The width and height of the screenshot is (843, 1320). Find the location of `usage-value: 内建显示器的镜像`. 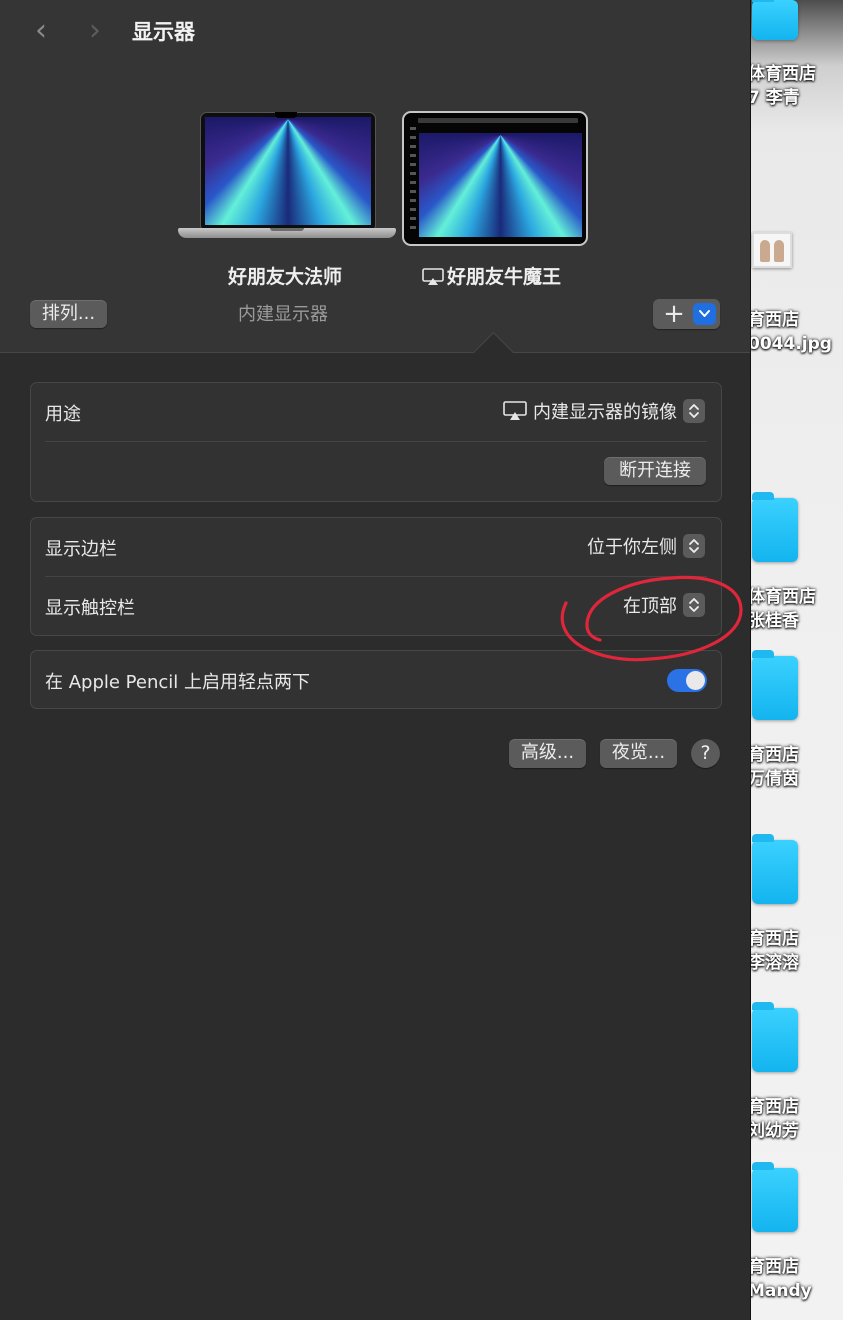

usage-value: 内建显示器的镜像 is located at coordinates (605, 412).